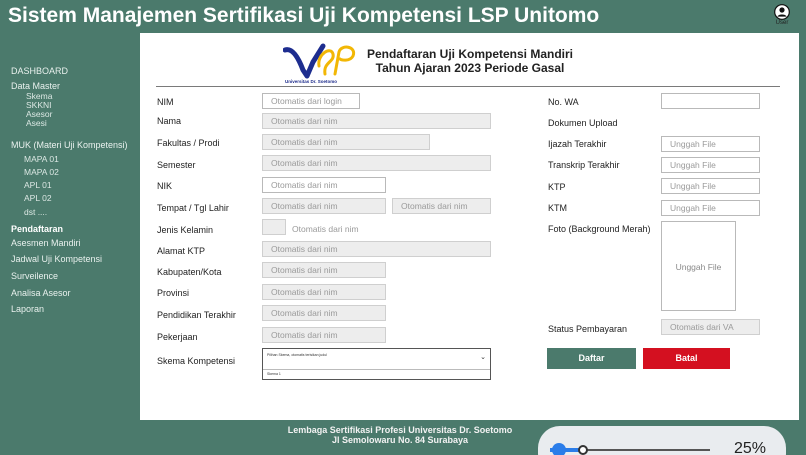 Image resolution: width=806 pixels, height=455 pixels. I want to click on transkrip-upload: Unggah File, so click(710, 165).